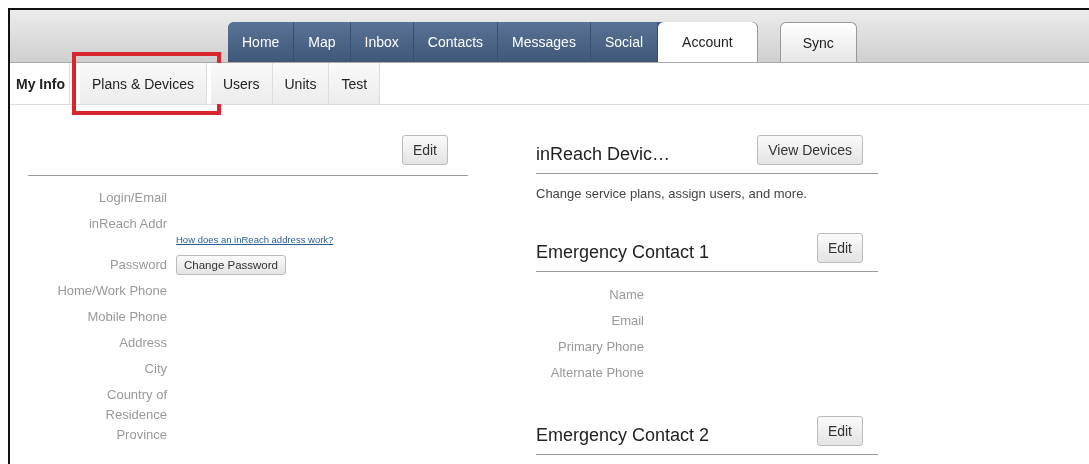 Image resolution: width=1089 pixels, height=464 pixels. Describe the element at coordinates (382, 42) in the screenshot. I see `nav-tab: Inbox` at that location.